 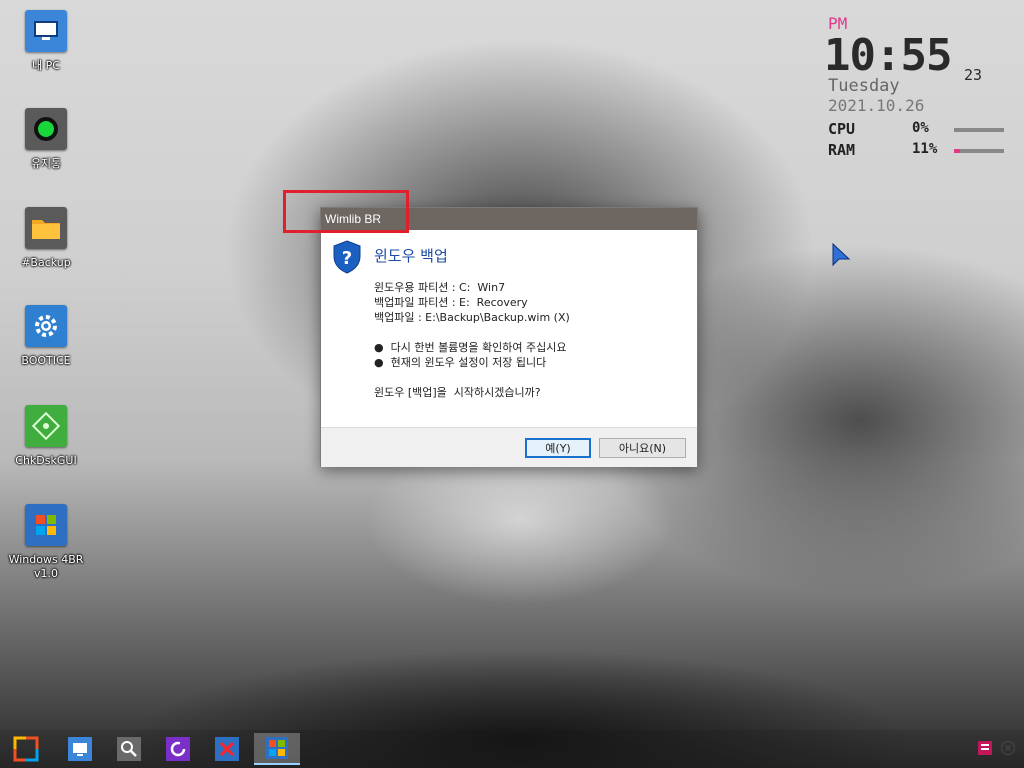 What do you see at coordinates (46, 426) in the screenshot?
I see `disk-check-icon` at bounding box center [46, 426].